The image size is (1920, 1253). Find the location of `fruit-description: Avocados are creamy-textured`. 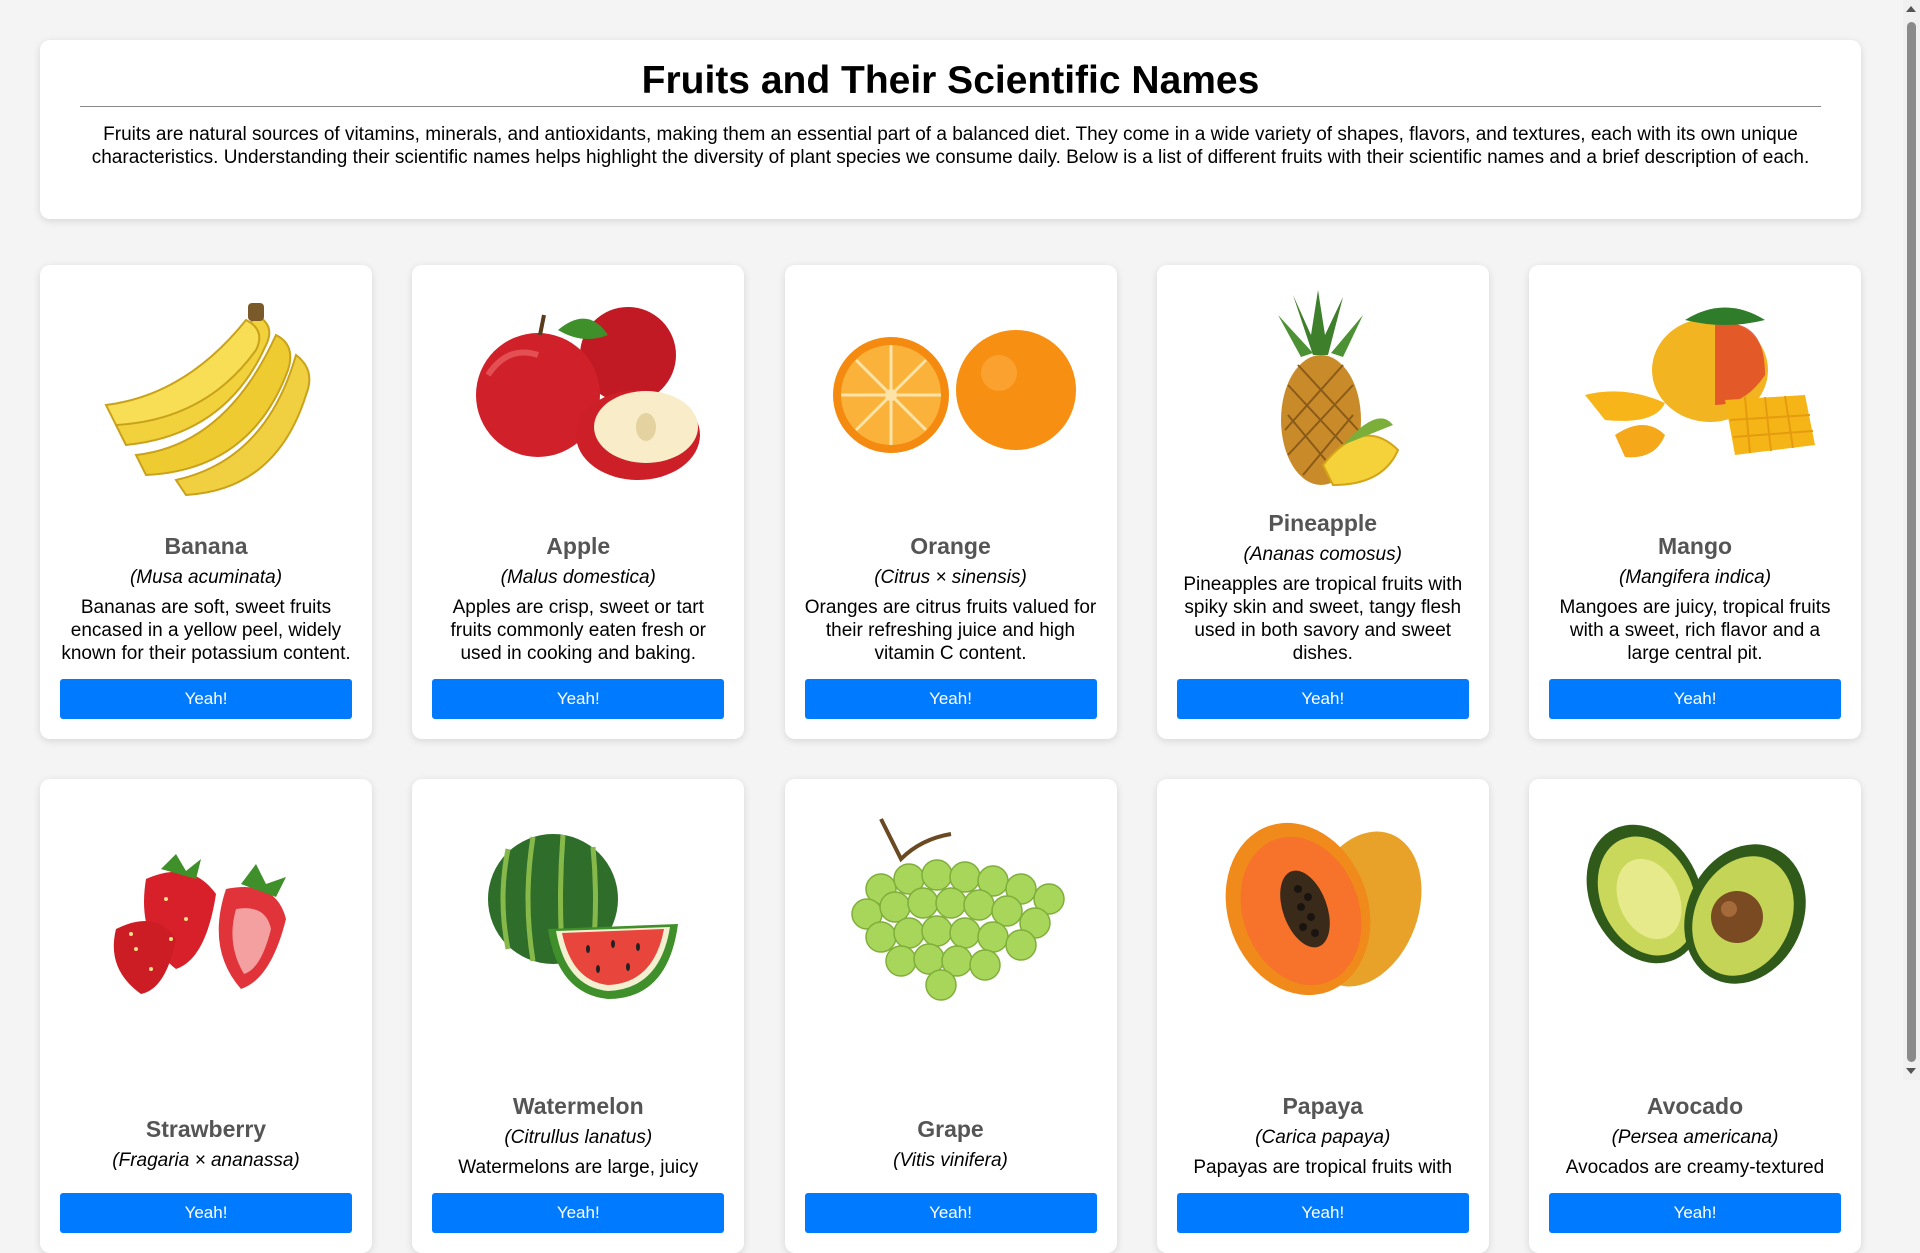

fruit-description: Avocados are creamy-textured is located at coordinates (1695, 1167).